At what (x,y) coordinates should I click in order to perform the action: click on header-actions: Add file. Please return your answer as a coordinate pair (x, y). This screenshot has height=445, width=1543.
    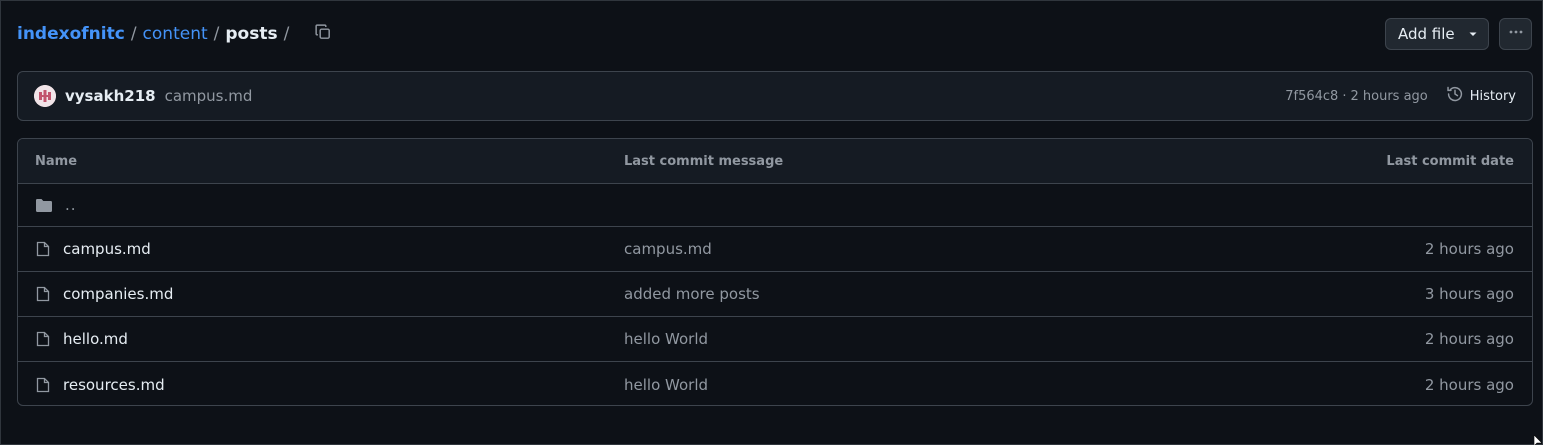
    Looking at the image, I should click on (1458, 34).